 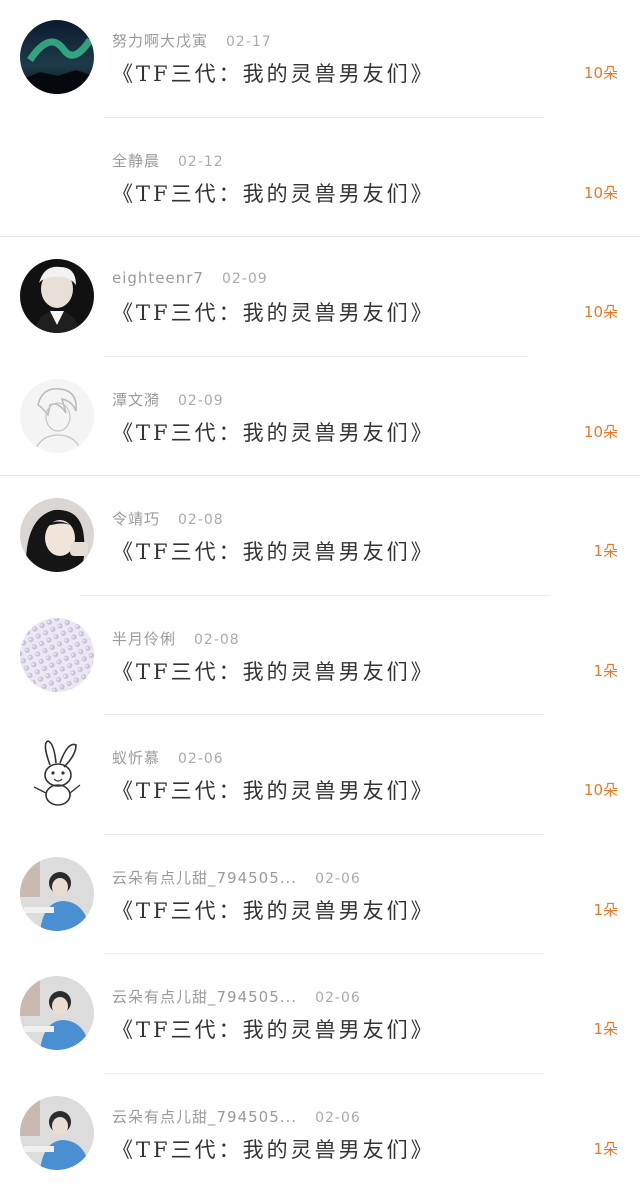 I want to click on list-item: 潭文漪 02-09 《TF三代：我的灵兽男友们》 10朵, so click(x=320, y=419).